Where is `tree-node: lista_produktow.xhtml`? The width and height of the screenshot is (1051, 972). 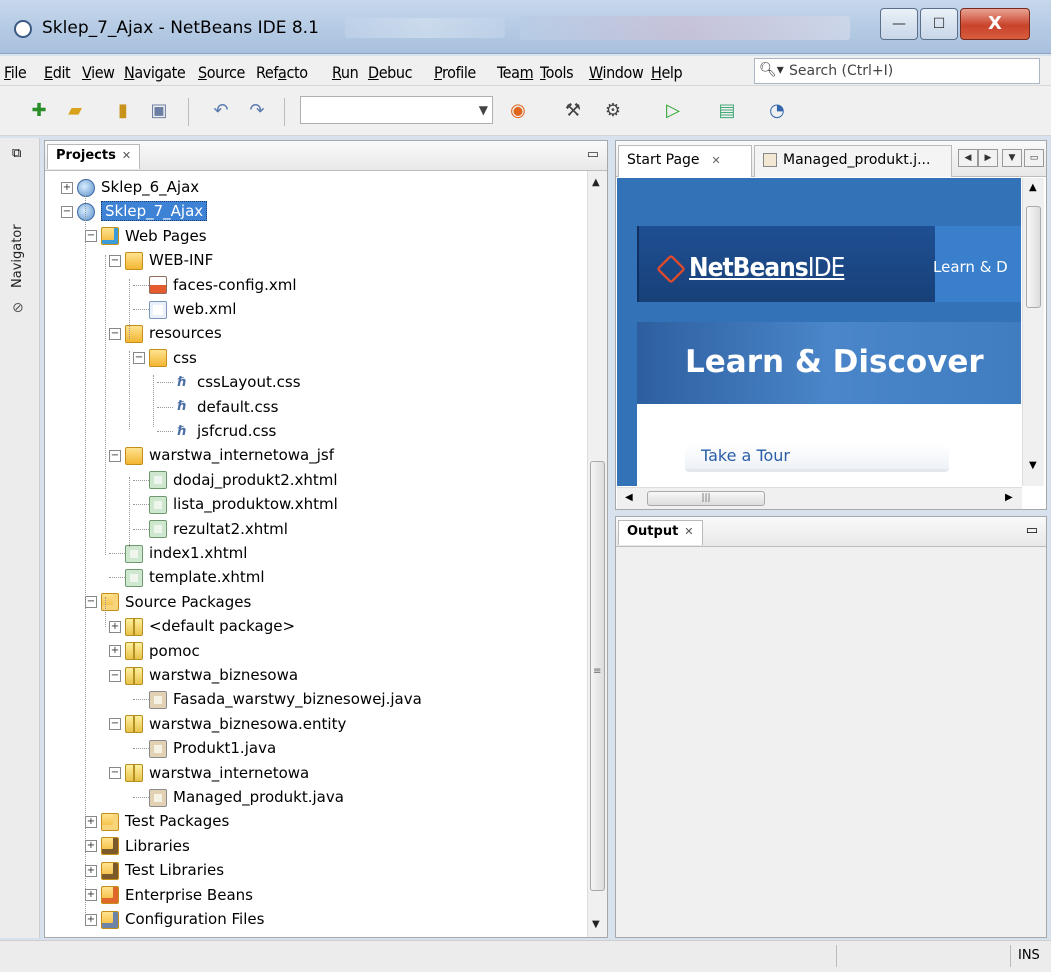
tree-node: lista_produktow.xhtml is located at coordinates (235, 504).